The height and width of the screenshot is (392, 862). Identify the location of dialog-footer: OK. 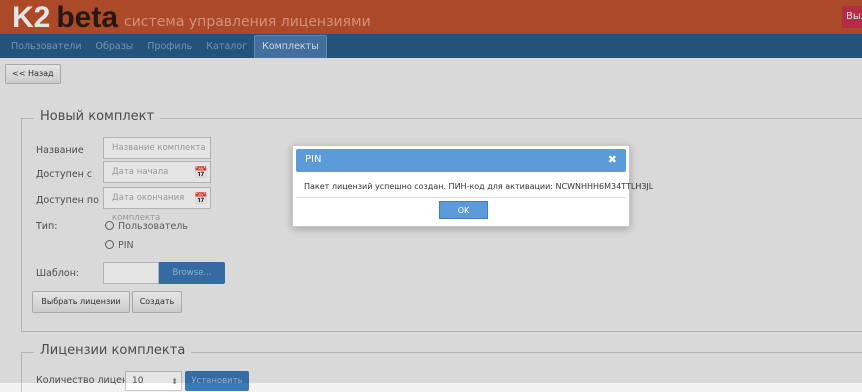
(461, 210).